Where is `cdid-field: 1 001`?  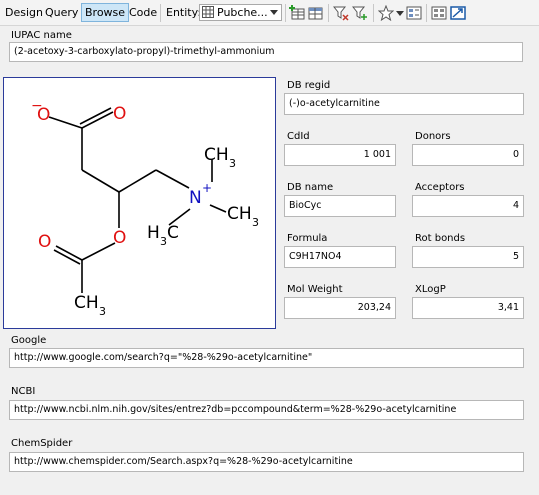
cdid-field: 1 001 is located at coordinates (340, 155).